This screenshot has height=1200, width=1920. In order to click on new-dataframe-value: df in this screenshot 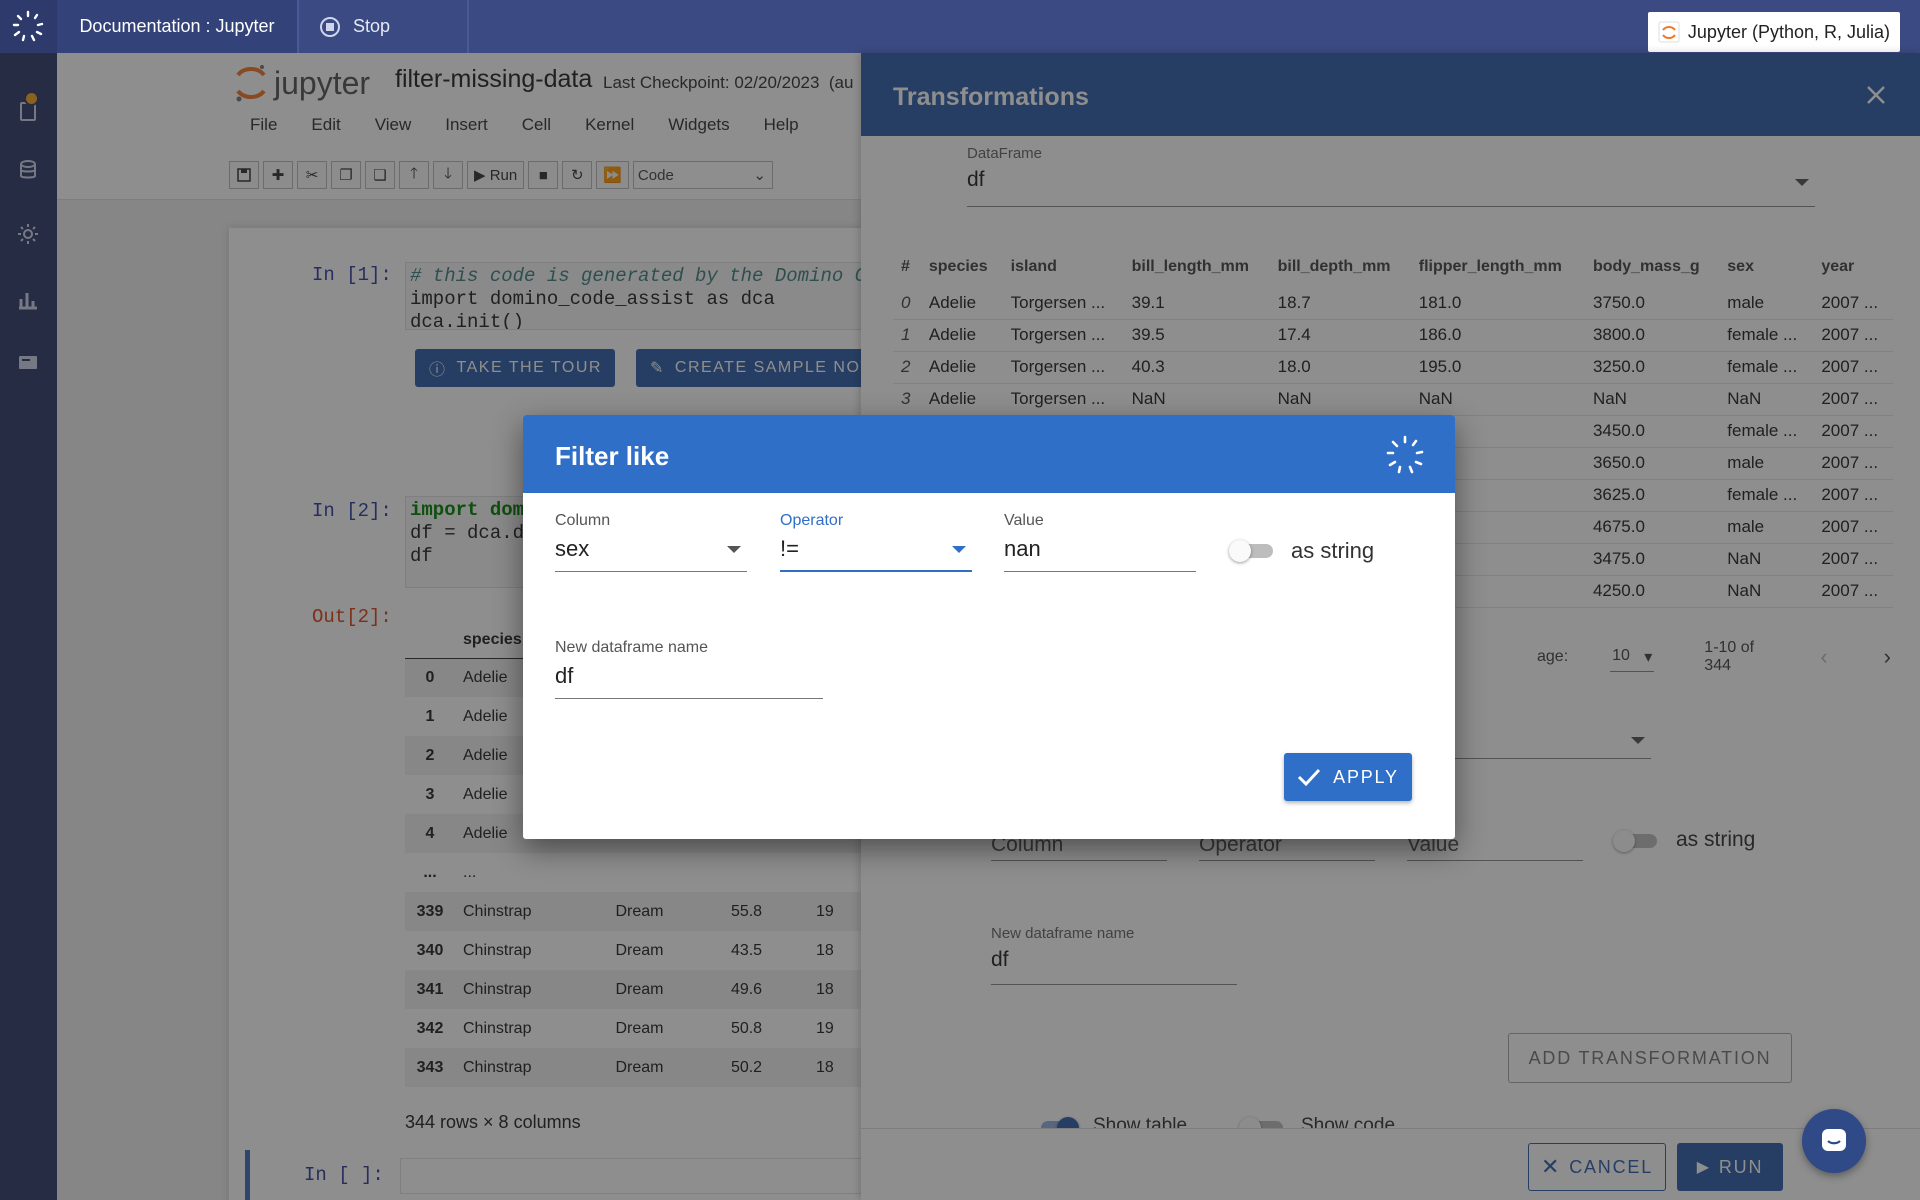, I will do `click(564, 675)`.